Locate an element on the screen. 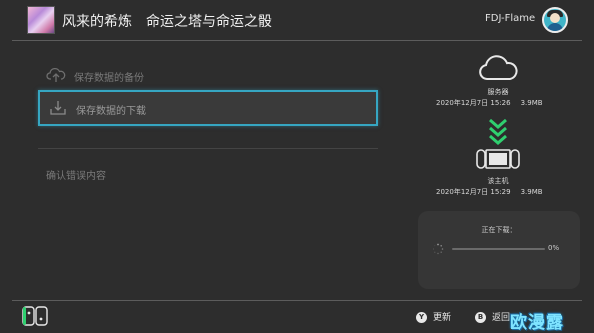  game-thumbnail is located at coordinates (41, 20).